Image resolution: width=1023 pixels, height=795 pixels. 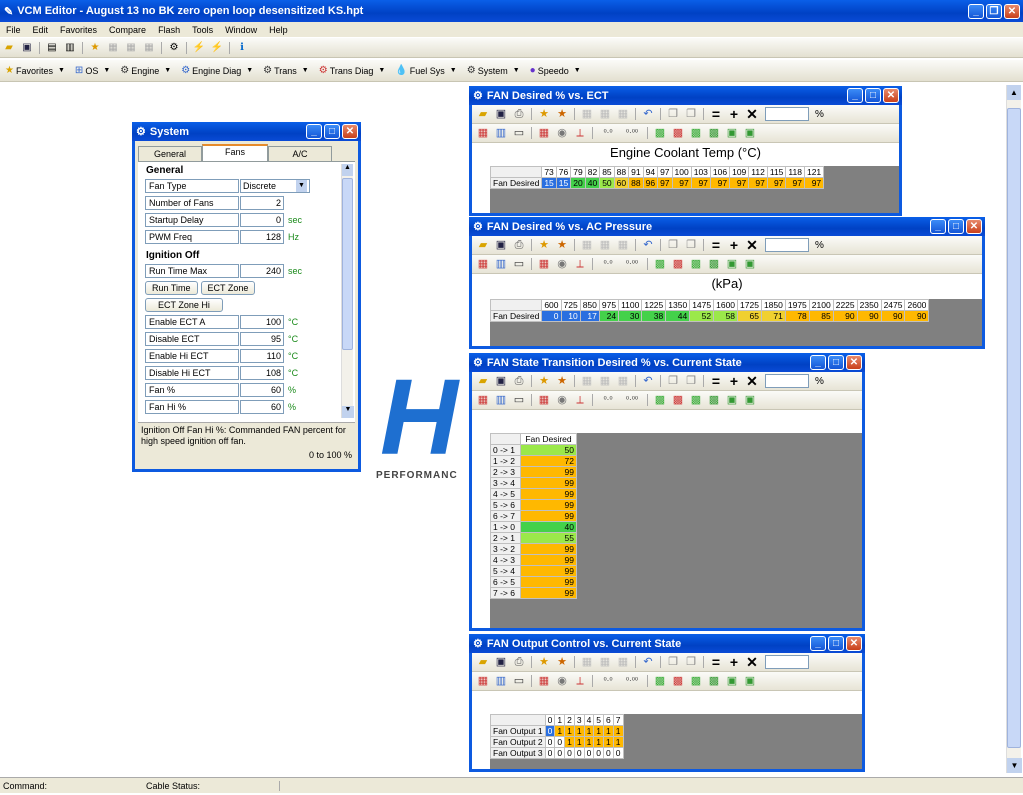 What do you see at coordinates (550, 720) in the screenshot?
I see `column-header: 0` at bounding box center [550, 720].